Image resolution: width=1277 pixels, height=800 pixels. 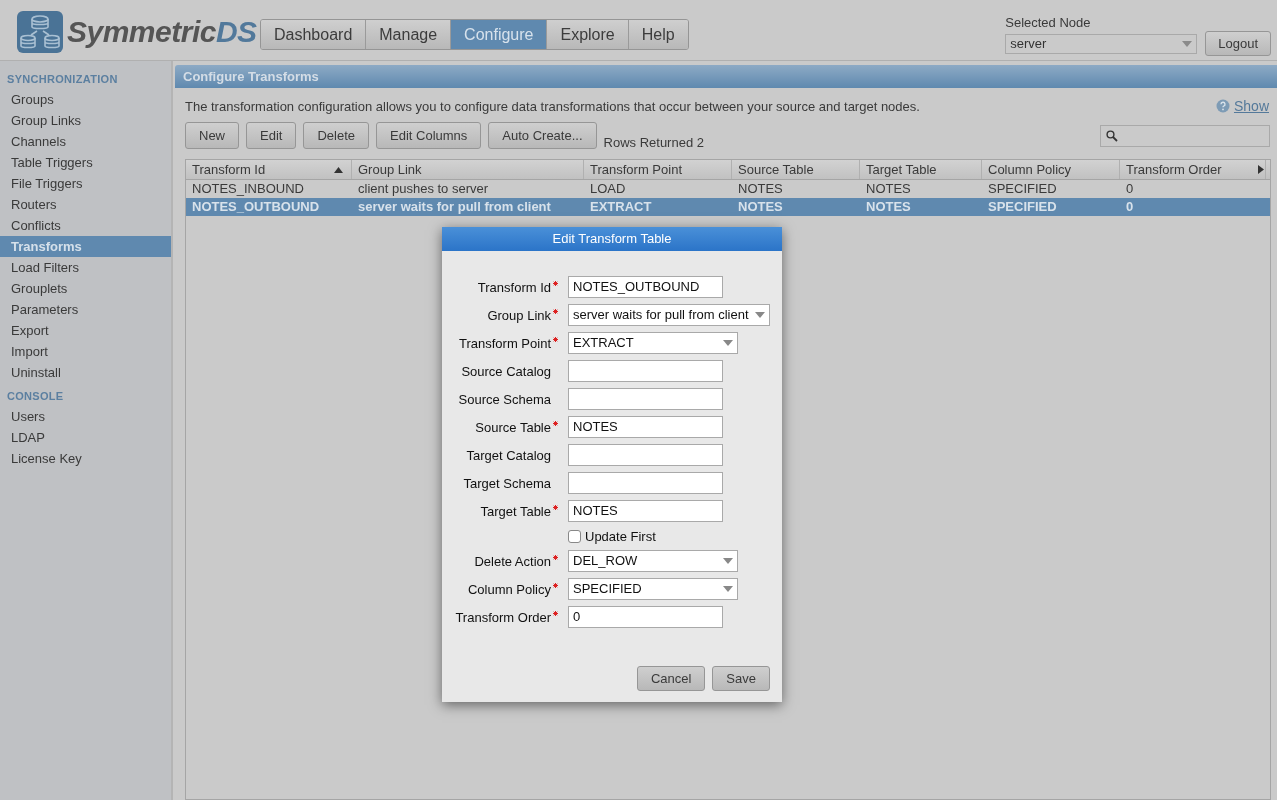 I want to click on nav-tab: Explore, so click(x=588, y=34).